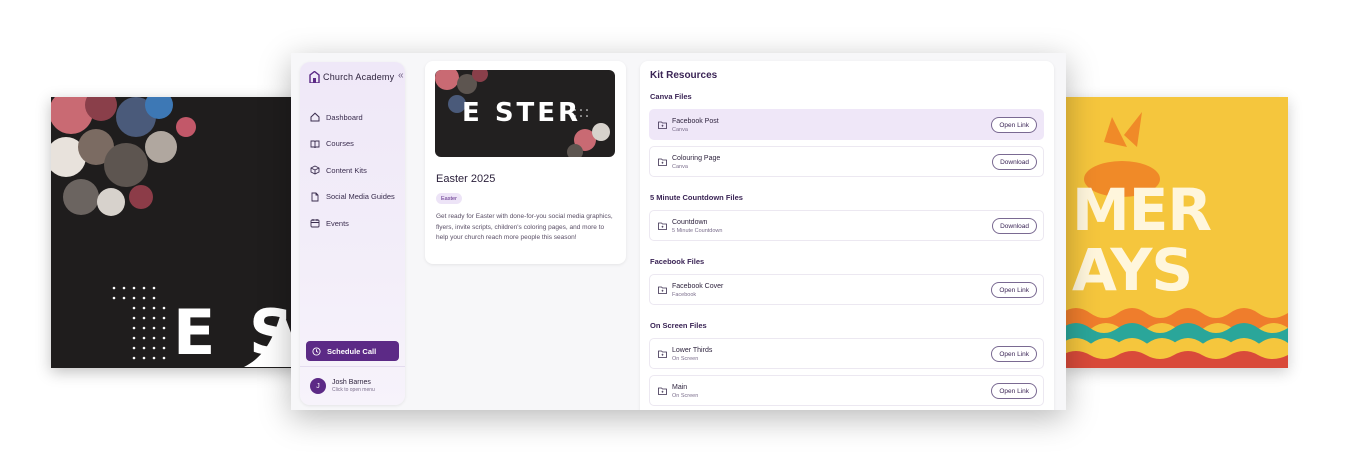 The image size is (1366, 463). What do you see at coordinates (316, 351) in the screenshot?
I see `clock-icon` at bounding box center [316, 351].